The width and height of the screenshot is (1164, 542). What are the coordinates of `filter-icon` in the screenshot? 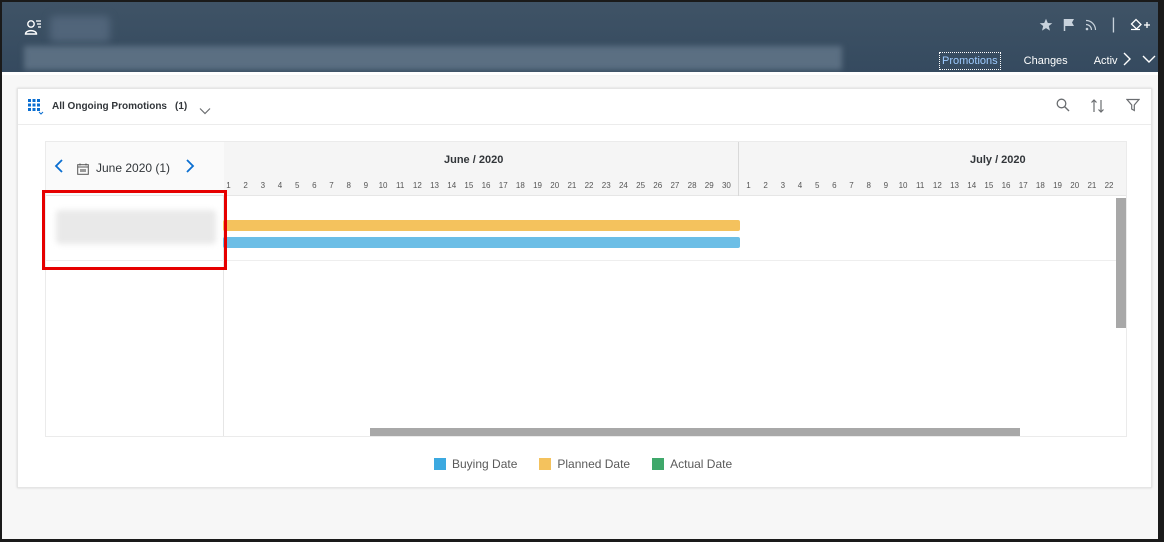 It's located at (1133, 107).